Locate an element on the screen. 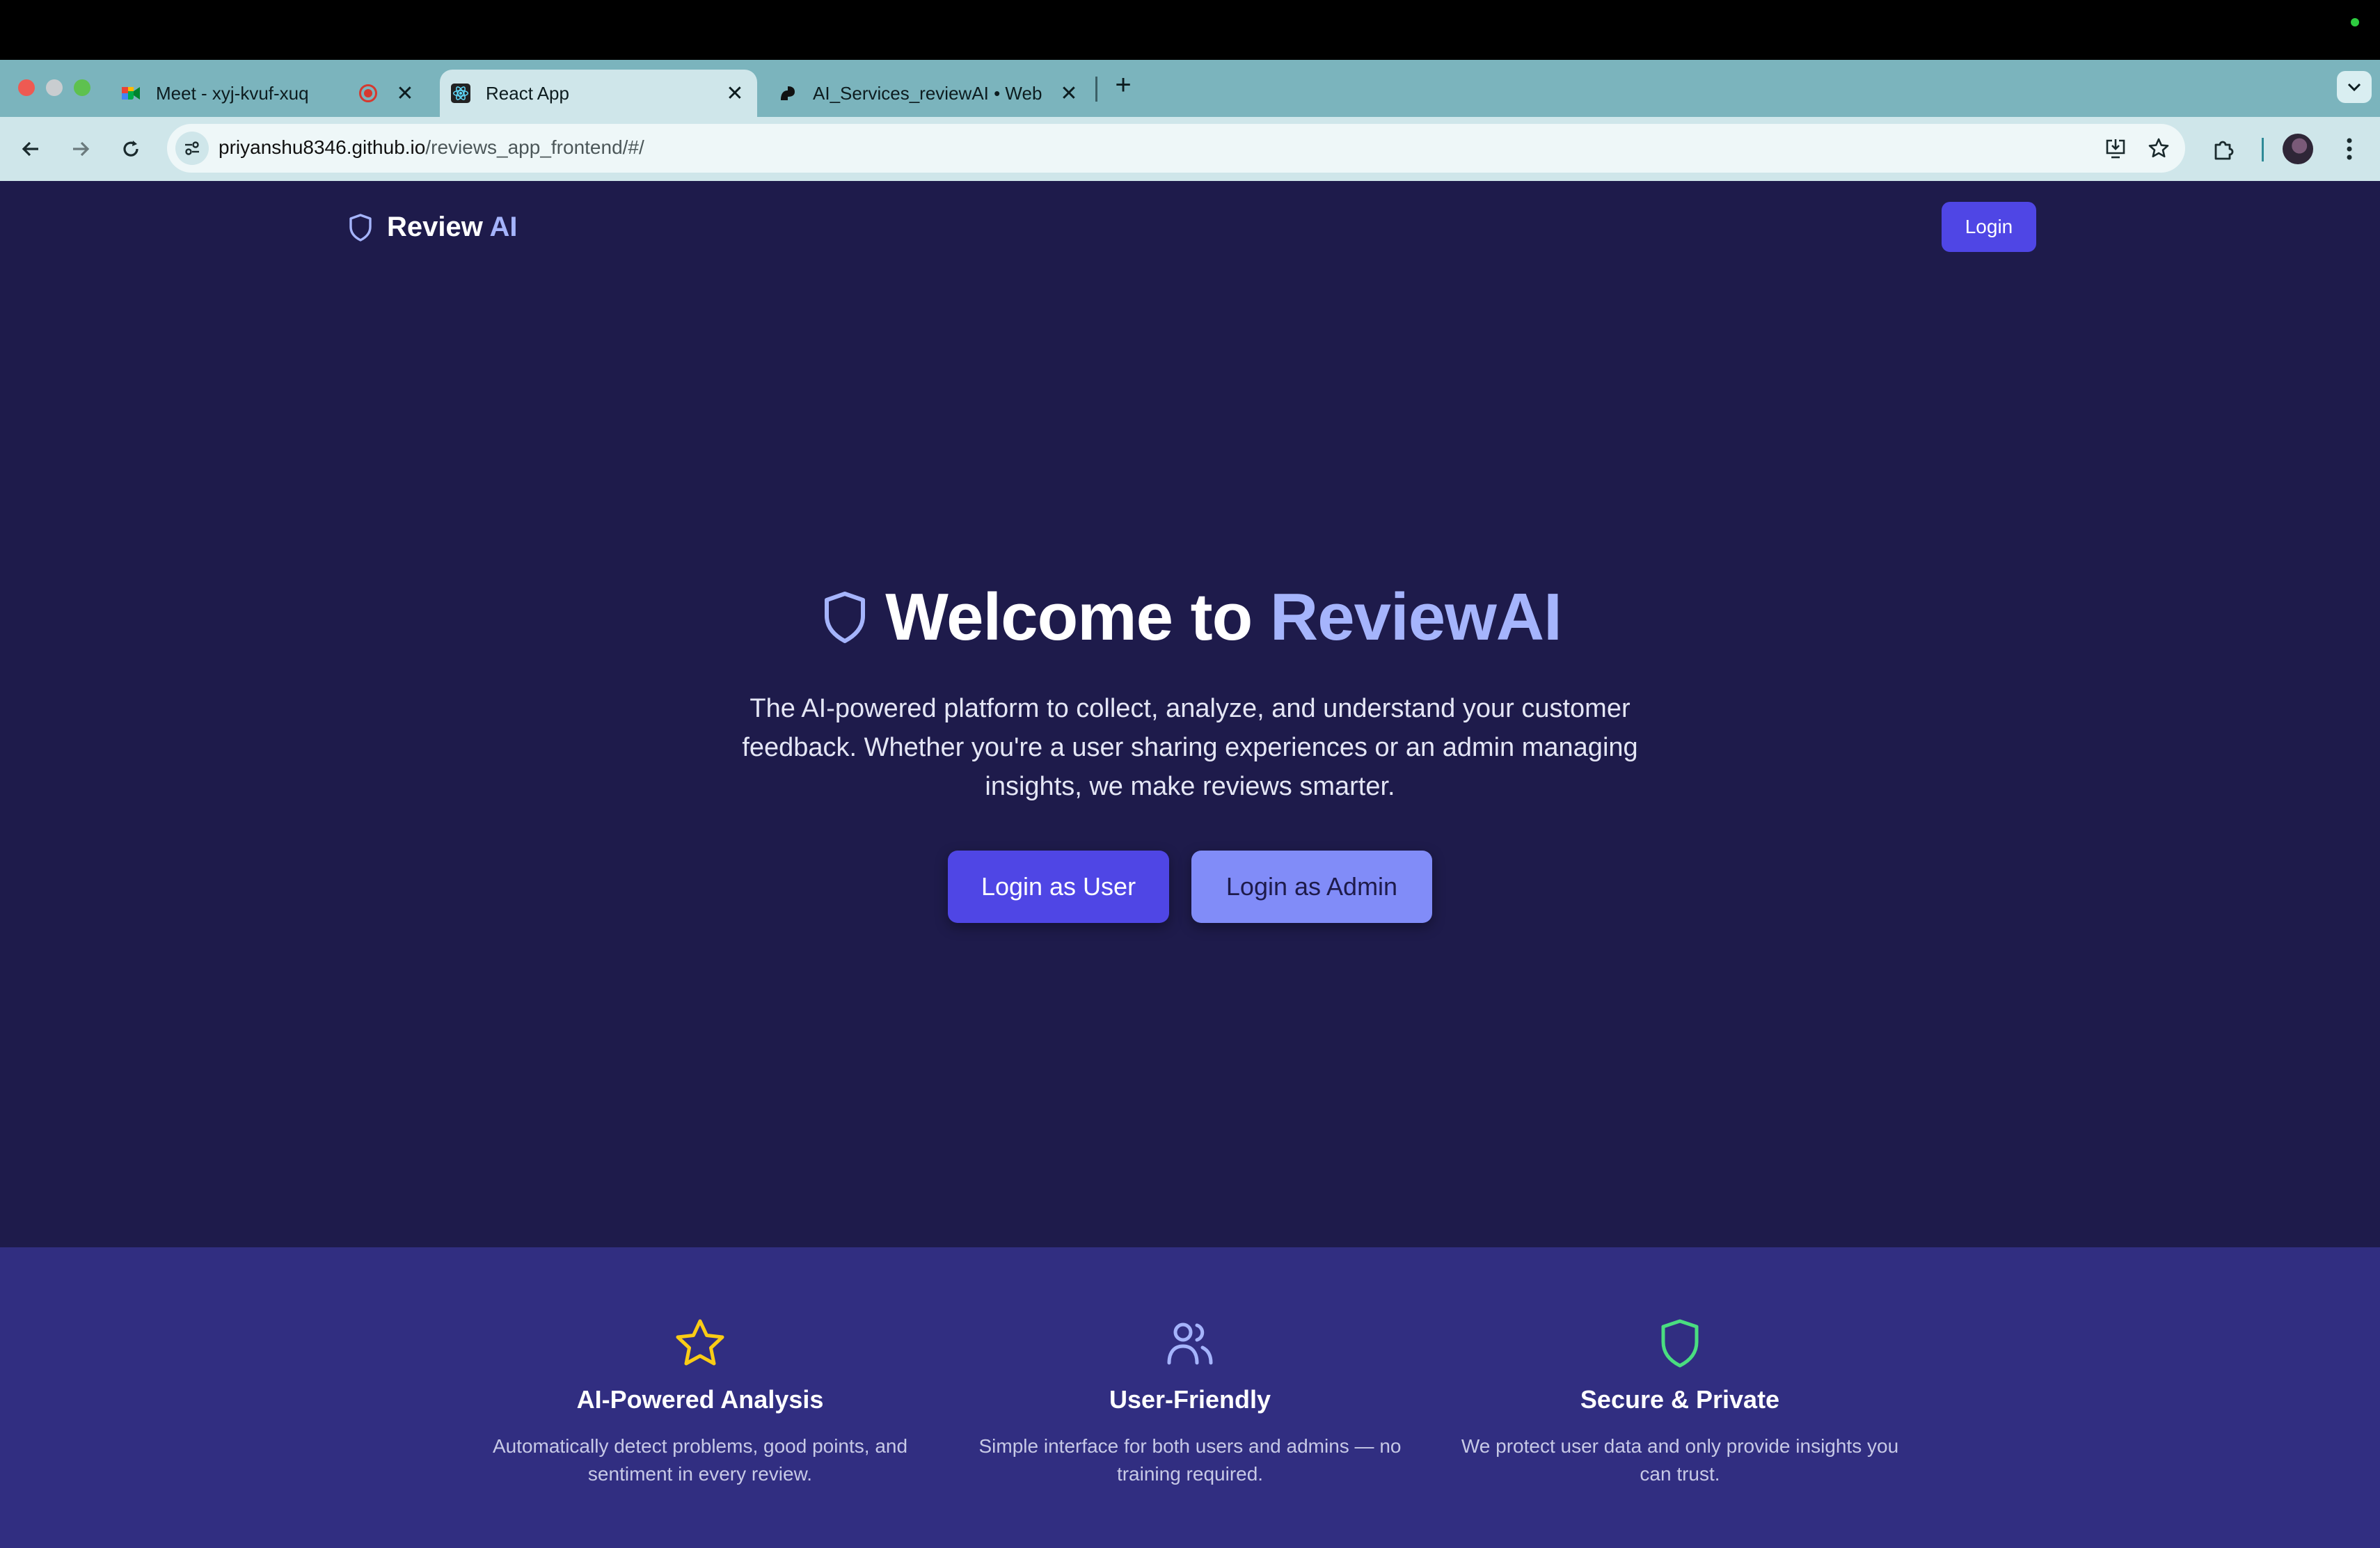 The image size is (2380, 1548). login-button: Login is located at coordinates (1989, 227).